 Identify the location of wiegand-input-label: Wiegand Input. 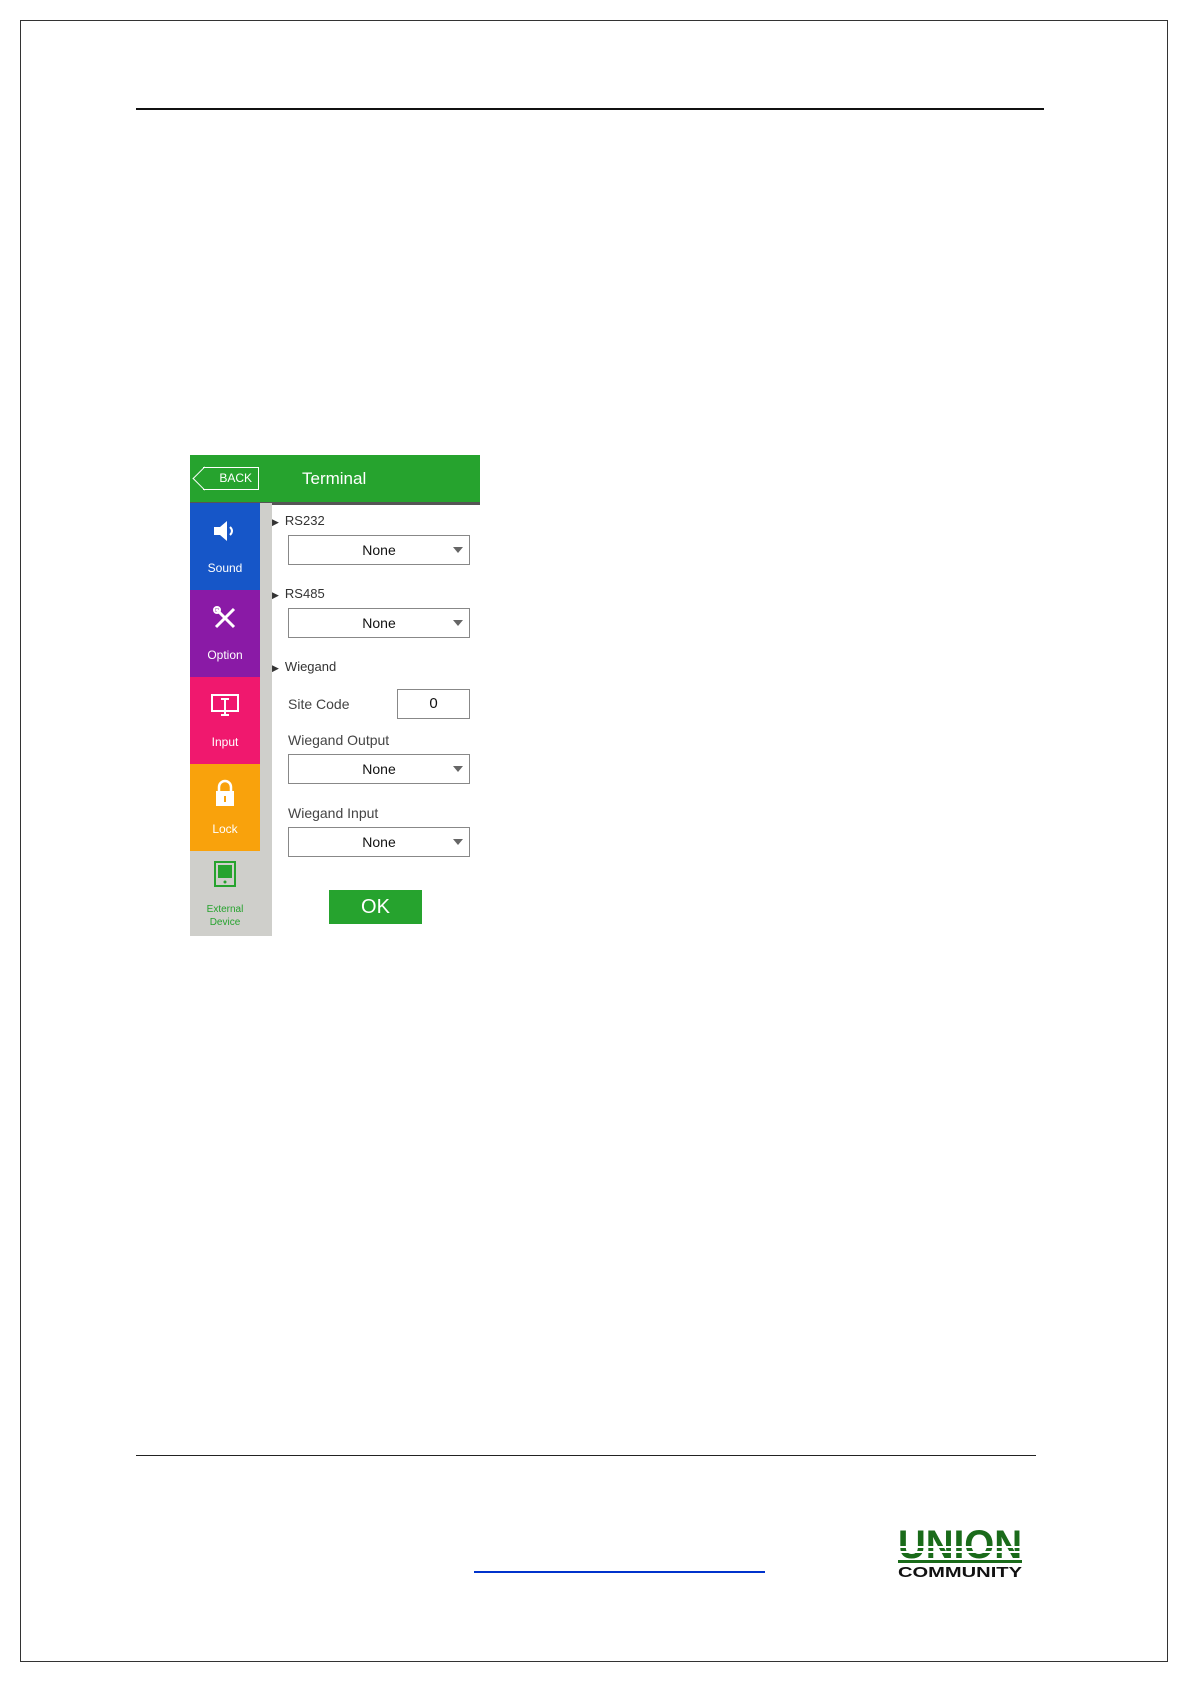
(333, 813).